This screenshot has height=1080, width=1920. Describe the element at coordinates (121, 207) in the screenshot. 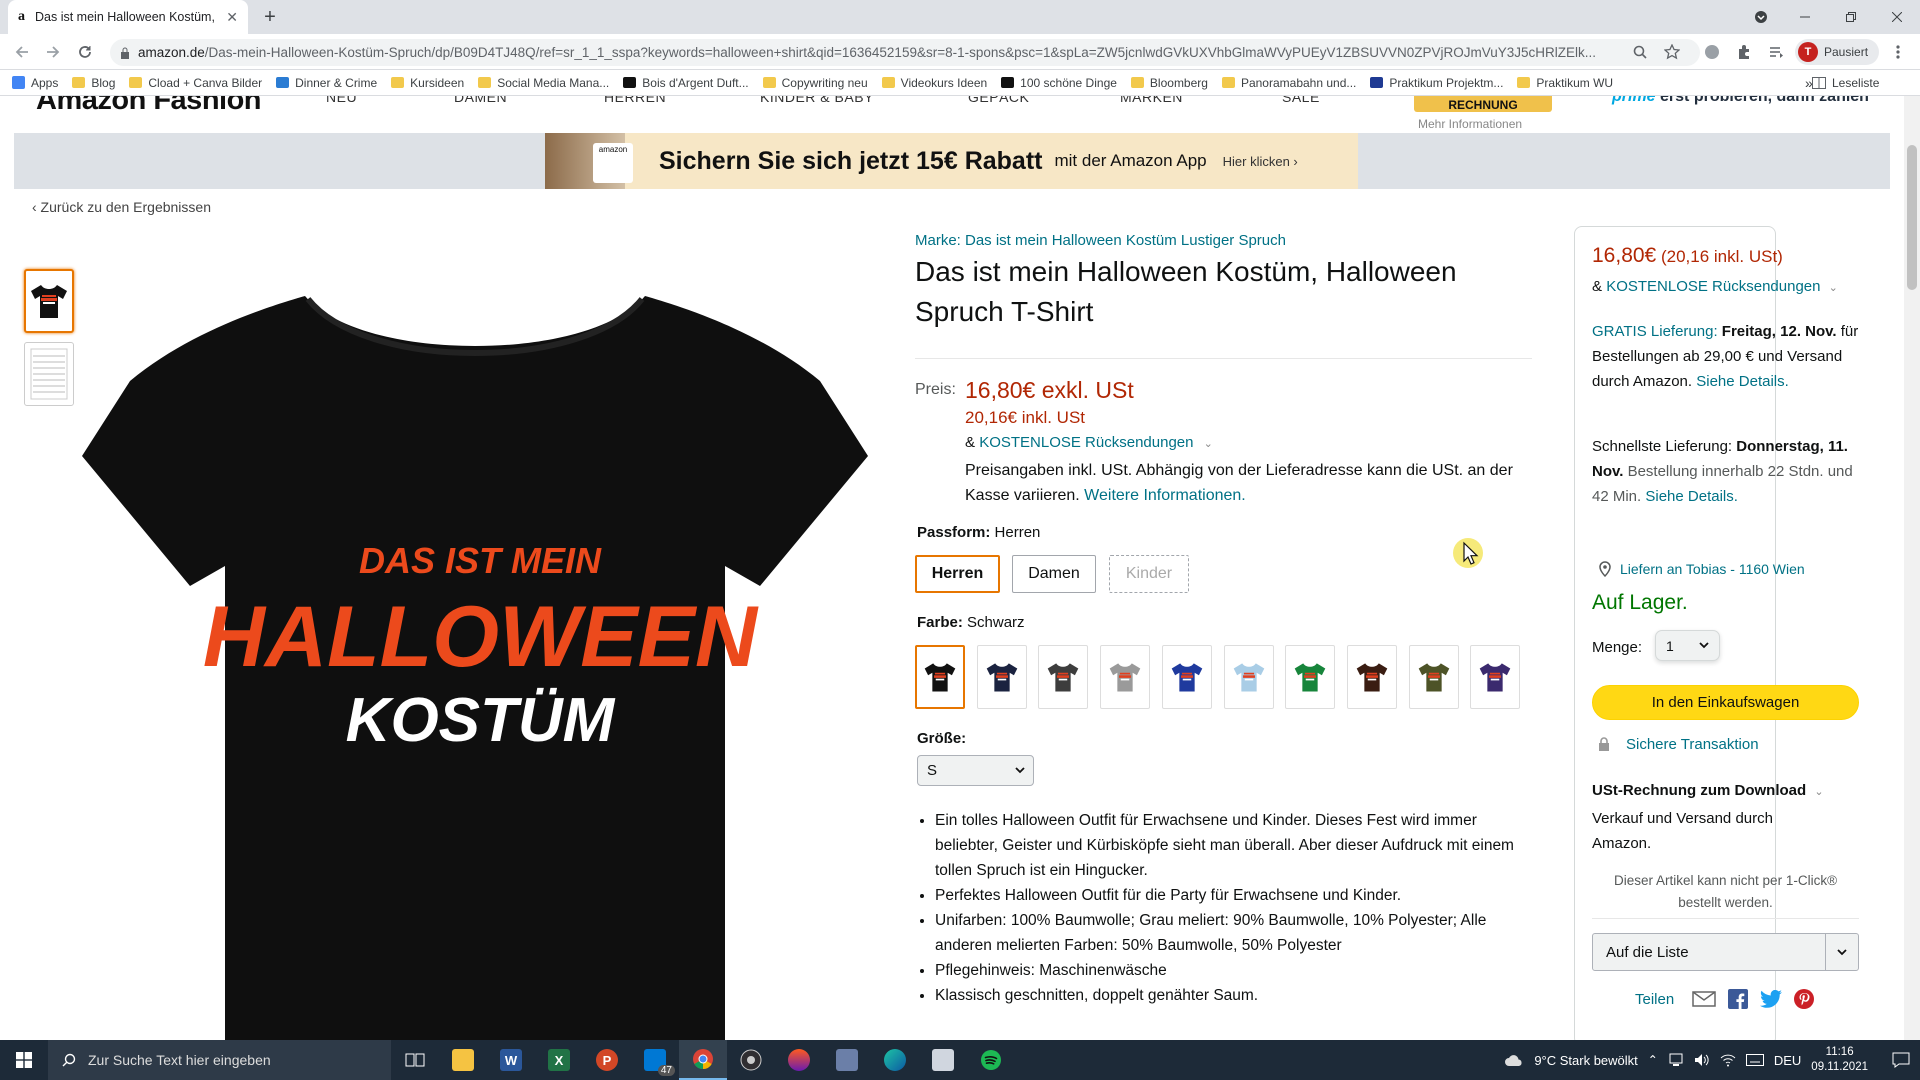

I see `back-to-results-link: ‹ Zurück zu den Ergebnissen` at that location.